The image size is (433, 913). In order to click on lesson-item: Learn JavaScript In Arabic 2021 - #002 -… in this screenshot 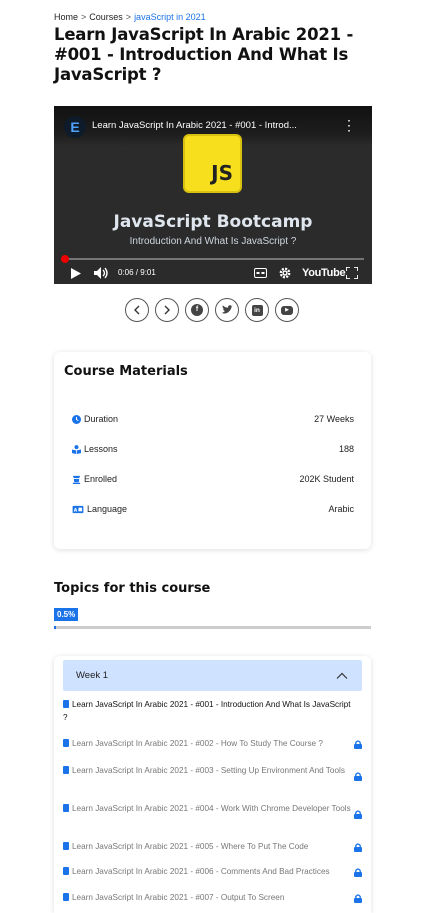, I will do `click(208, 744)`.